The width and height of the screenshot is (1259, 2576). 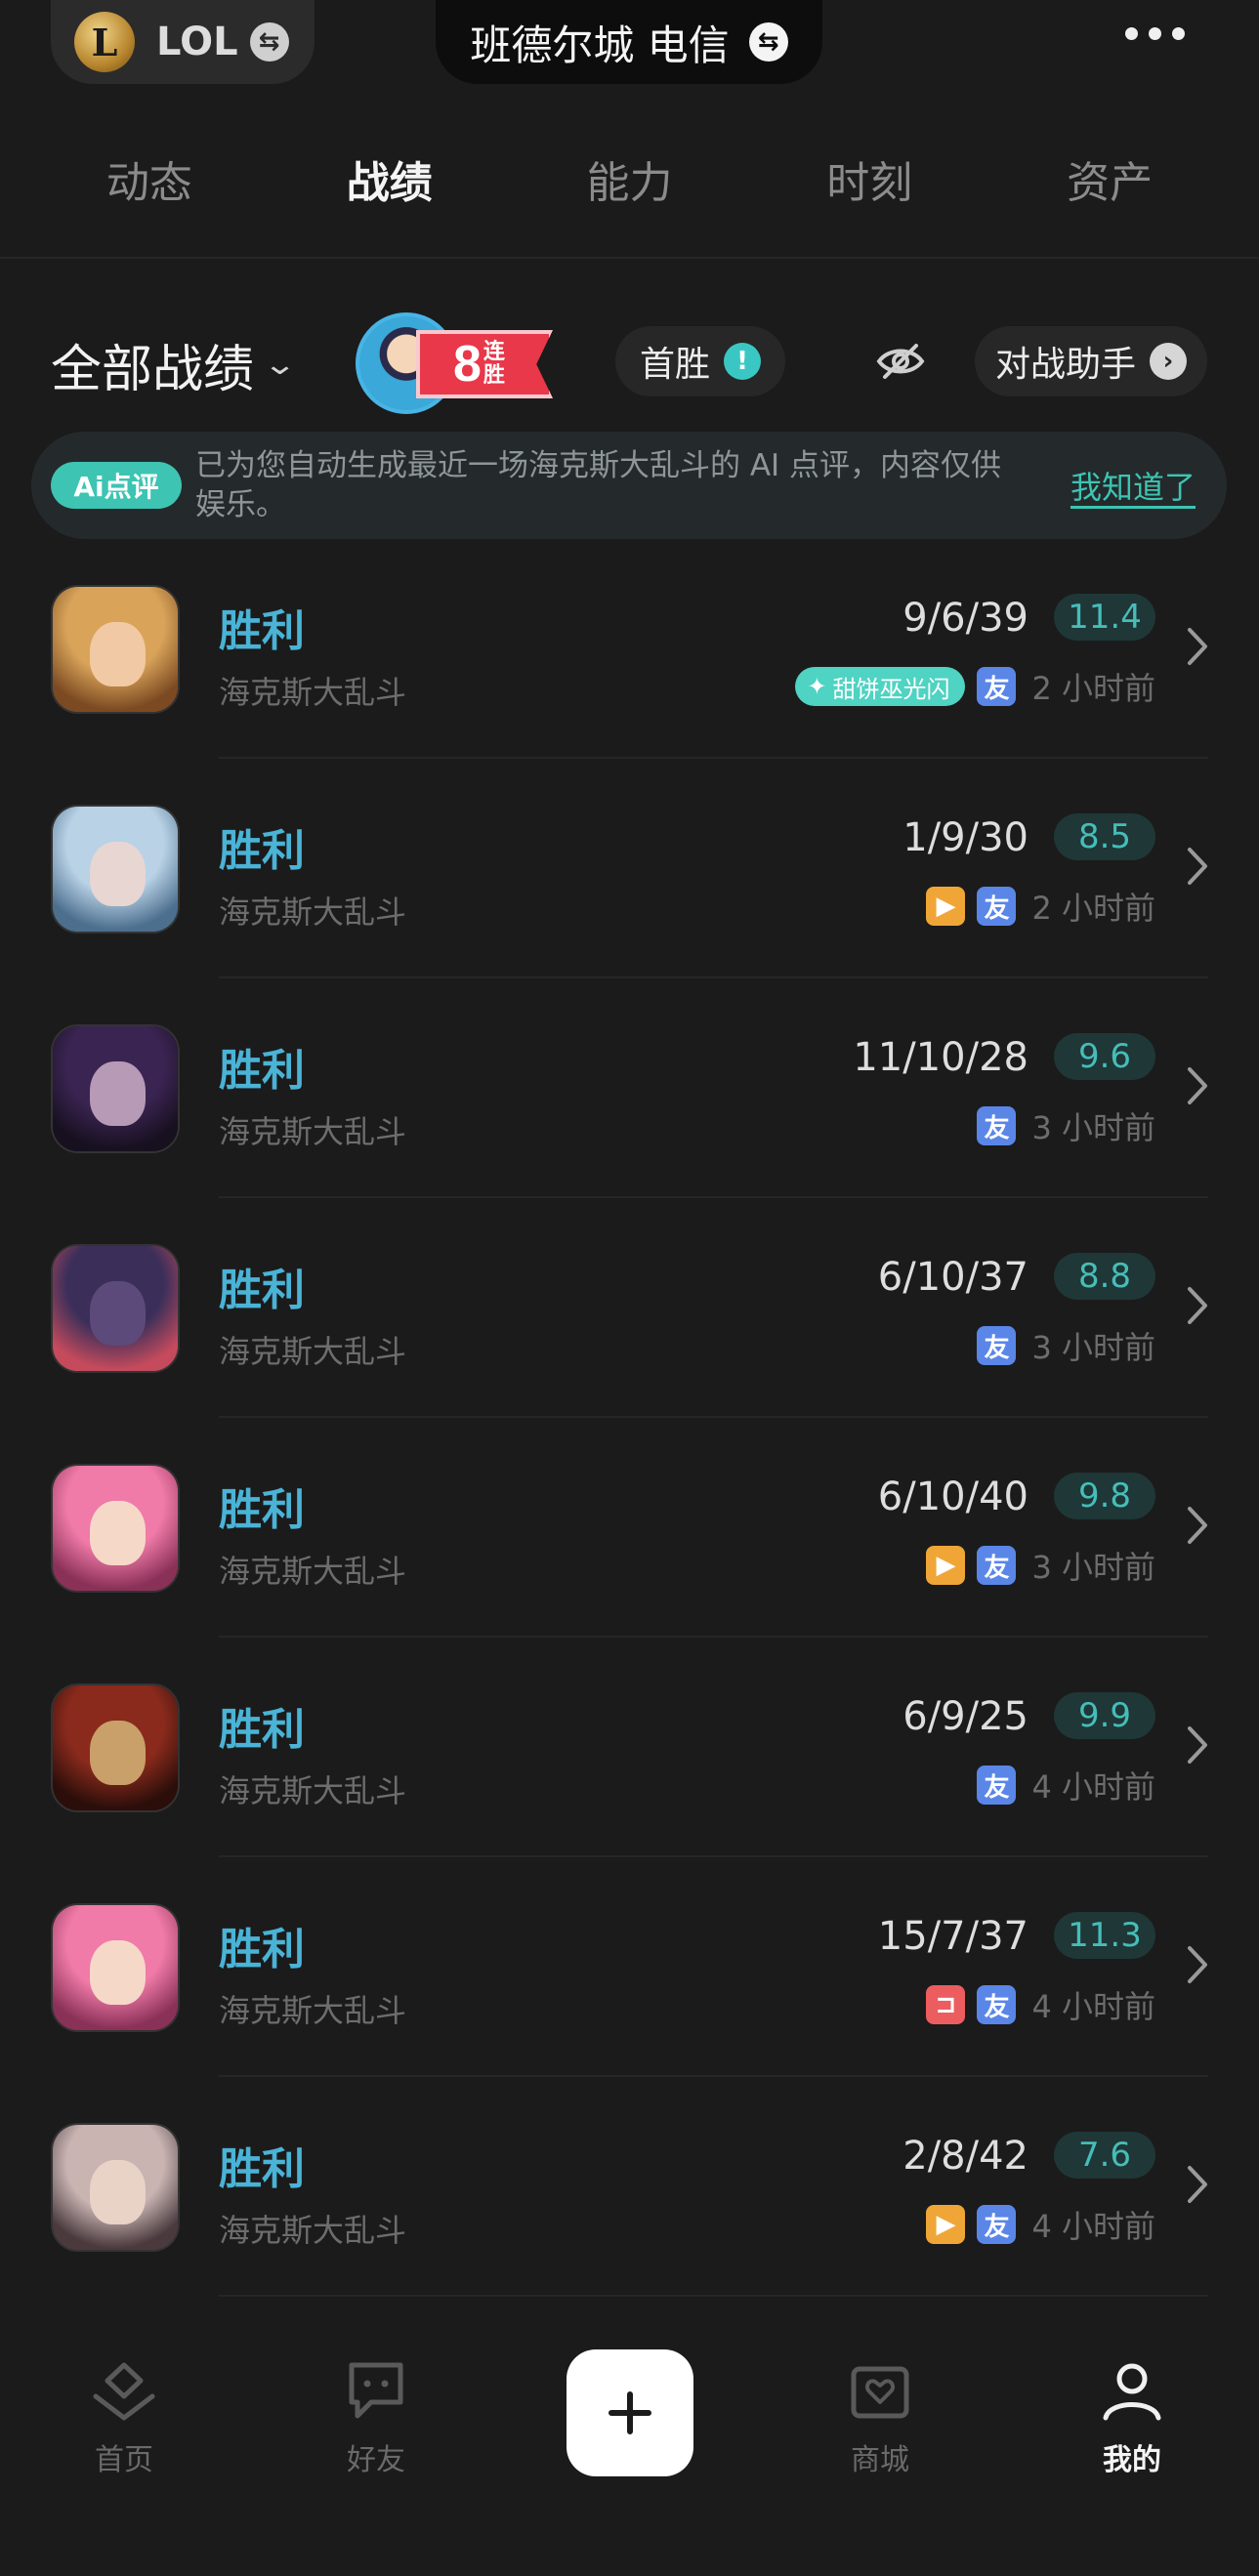 I want to click on match-meta: ✦ 甜饼巫光闪友 2 小时前, so click(x=975, y=686).